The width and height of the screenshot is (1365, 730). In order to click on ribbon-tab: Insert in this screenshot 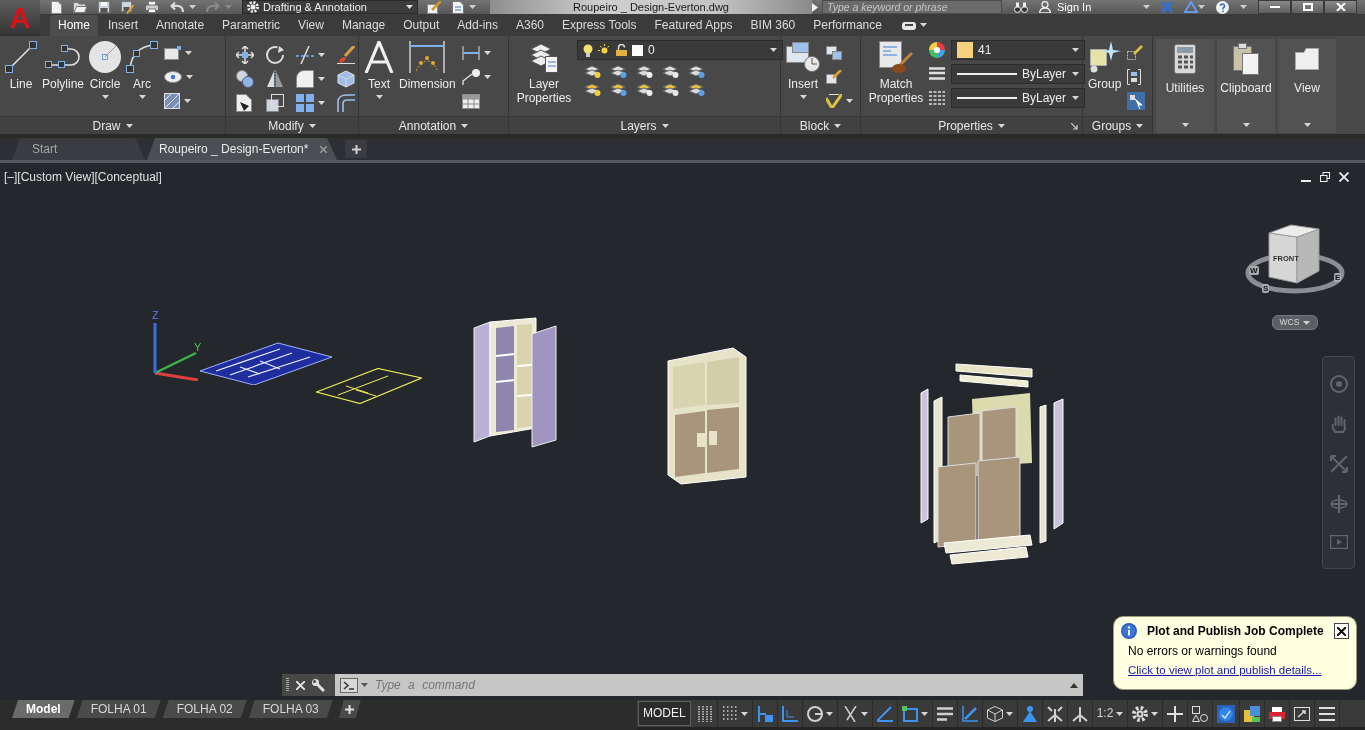, I will do `click(123, 25)`.